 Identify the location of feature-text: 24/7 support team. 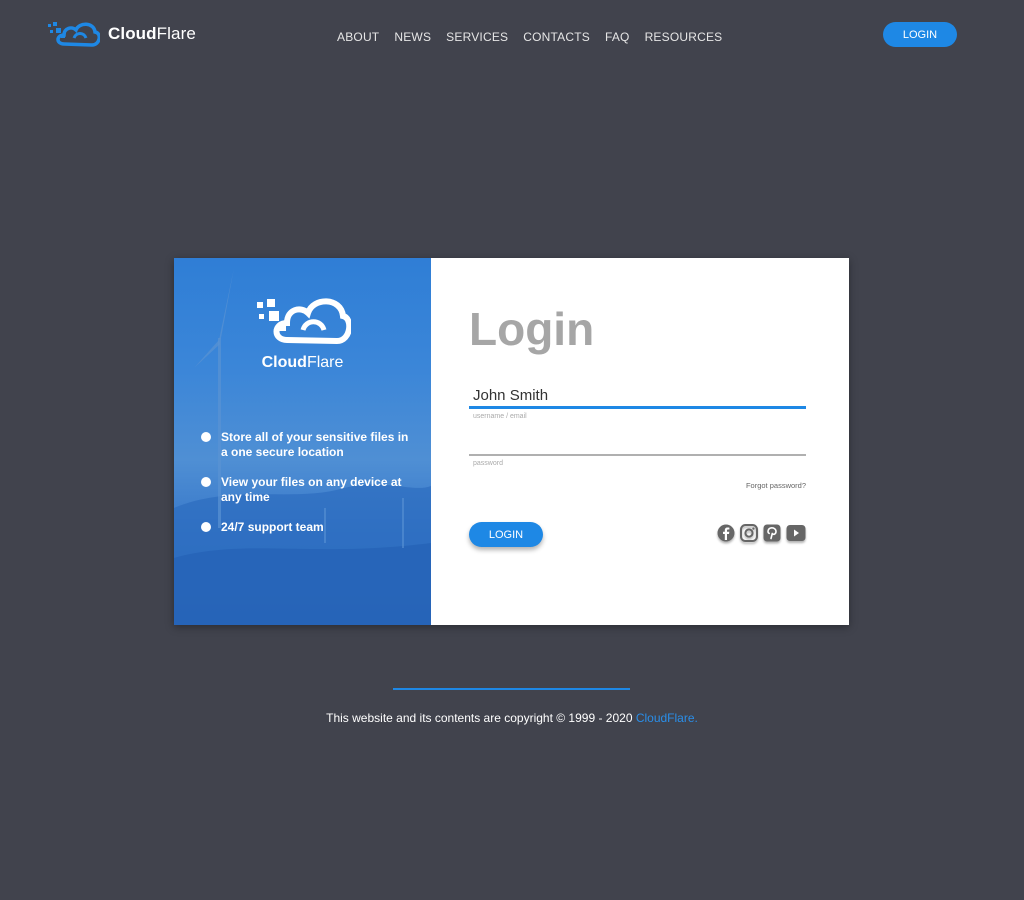
(272, 527).